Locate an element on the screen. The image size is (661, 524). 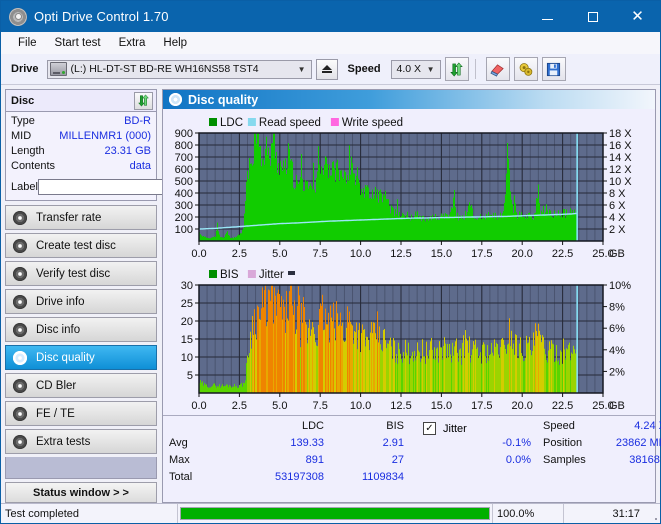
sidebar-item-label: Extra tests is located at coordinates (63, 441).